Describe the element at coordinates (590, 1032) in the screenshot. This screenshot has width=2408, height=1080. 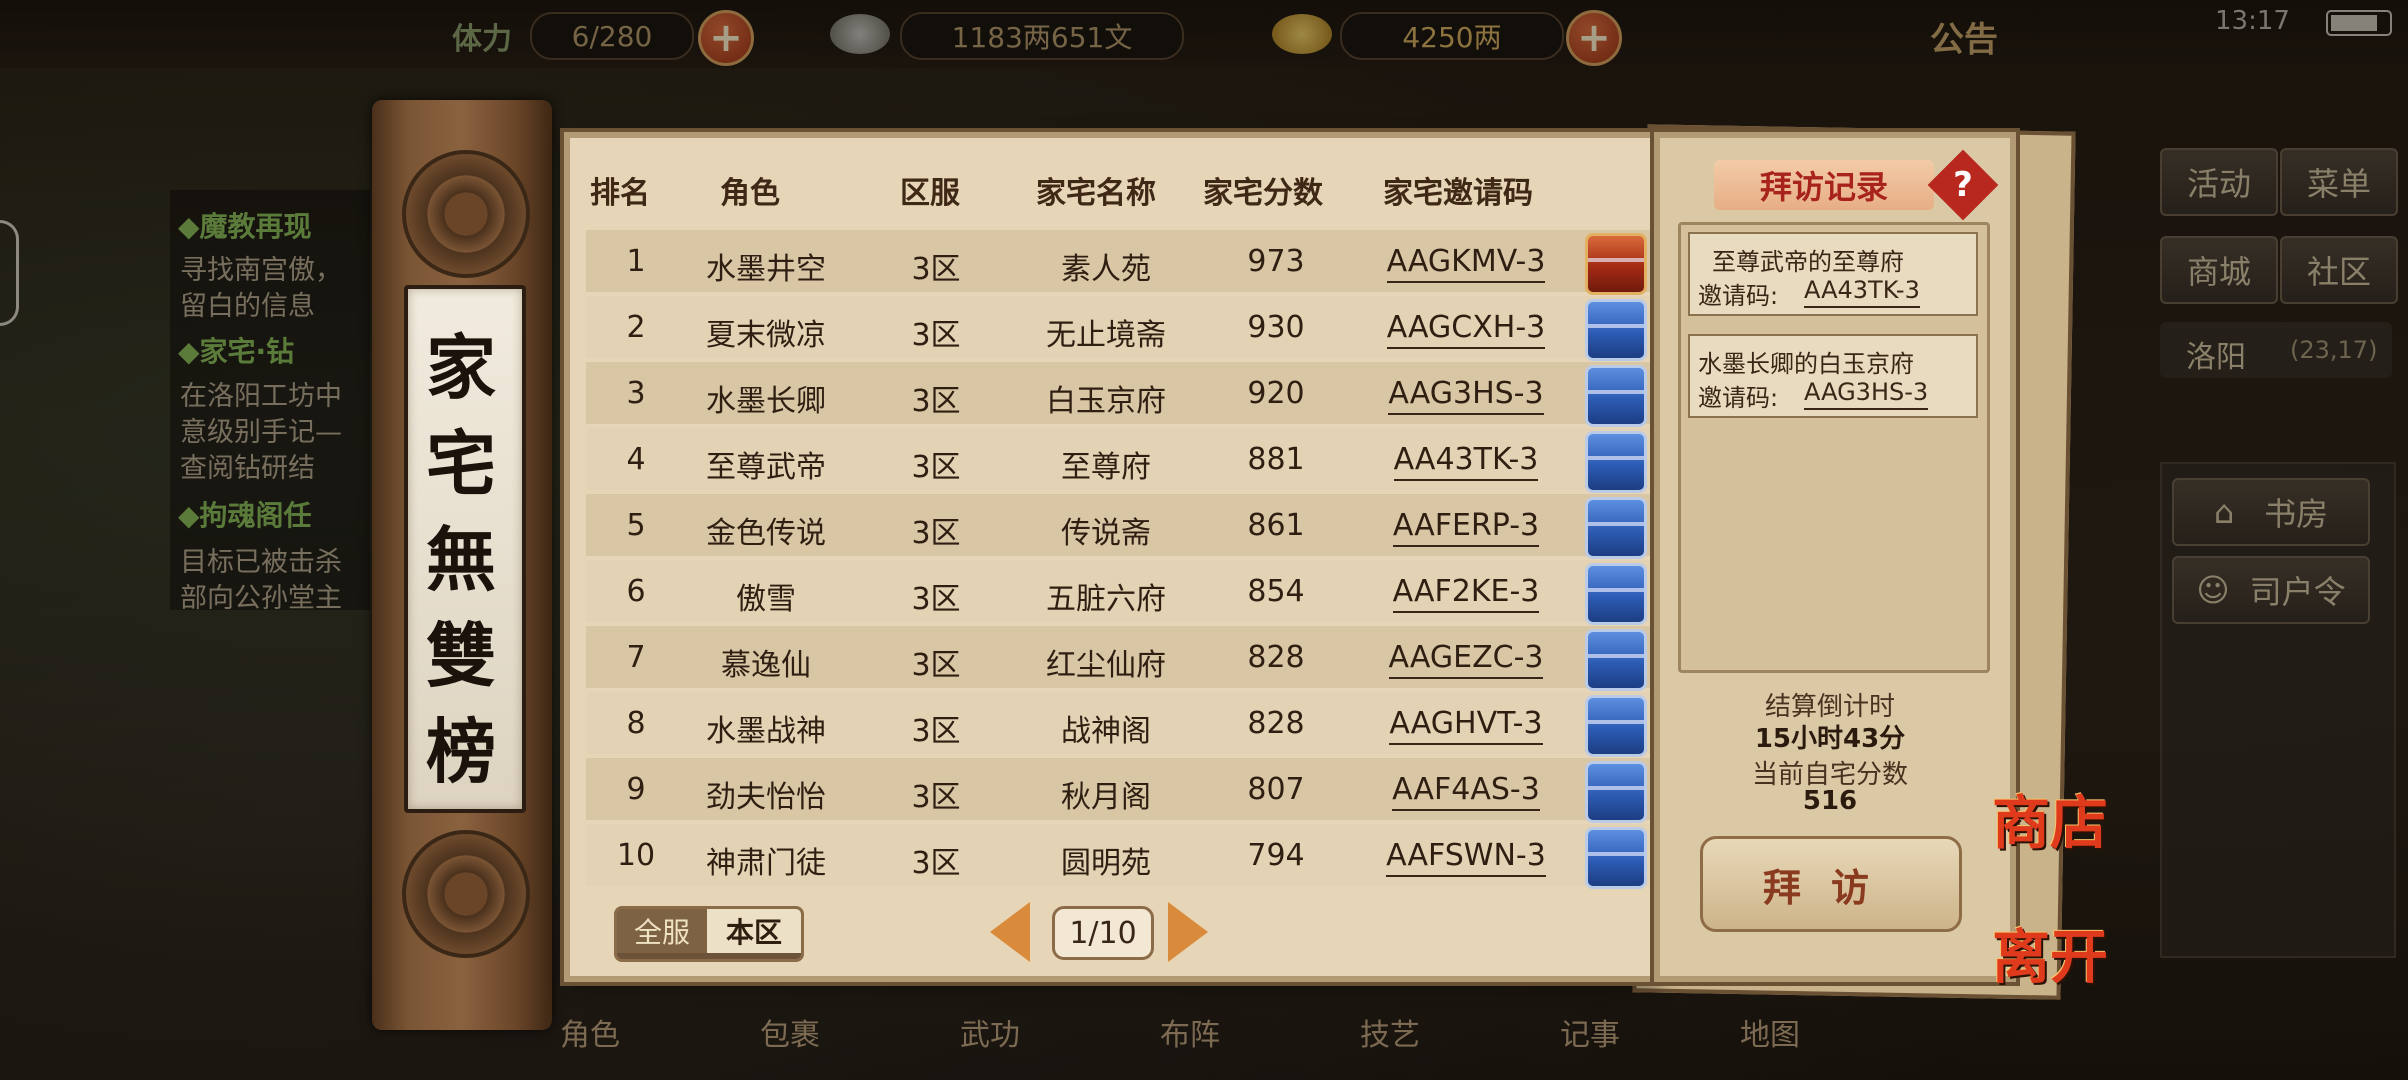
I see `nav-role: 角色` at that location.